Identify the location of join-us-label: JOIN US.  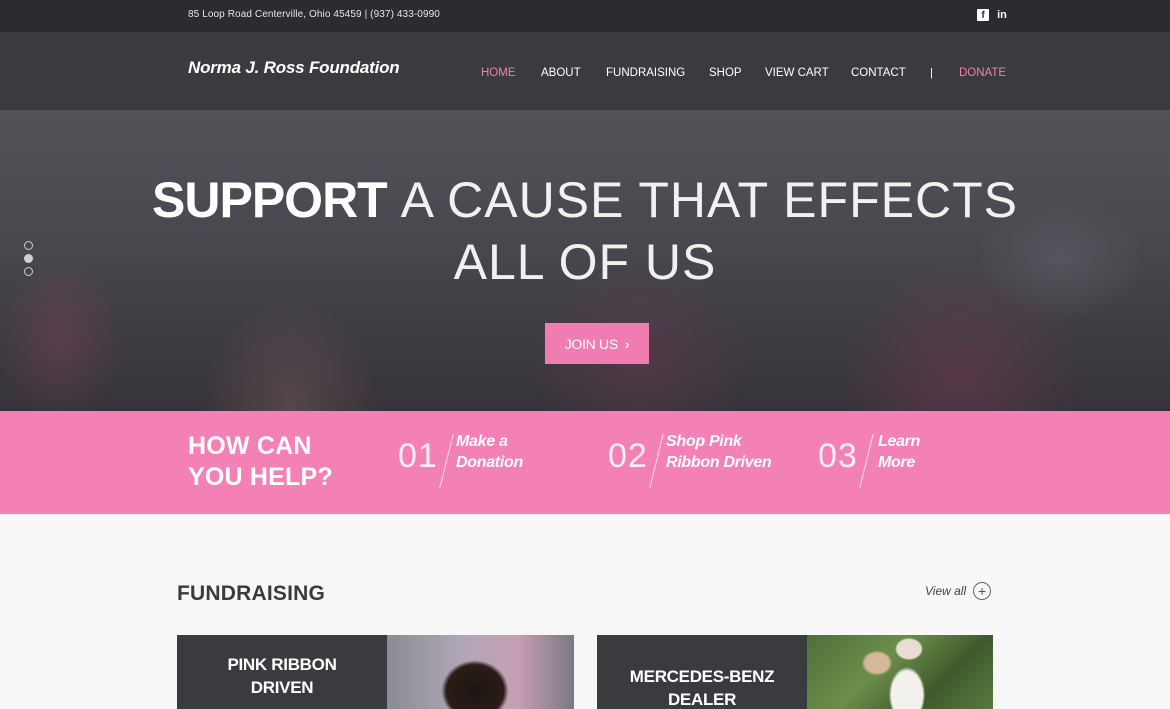
(591, 343).